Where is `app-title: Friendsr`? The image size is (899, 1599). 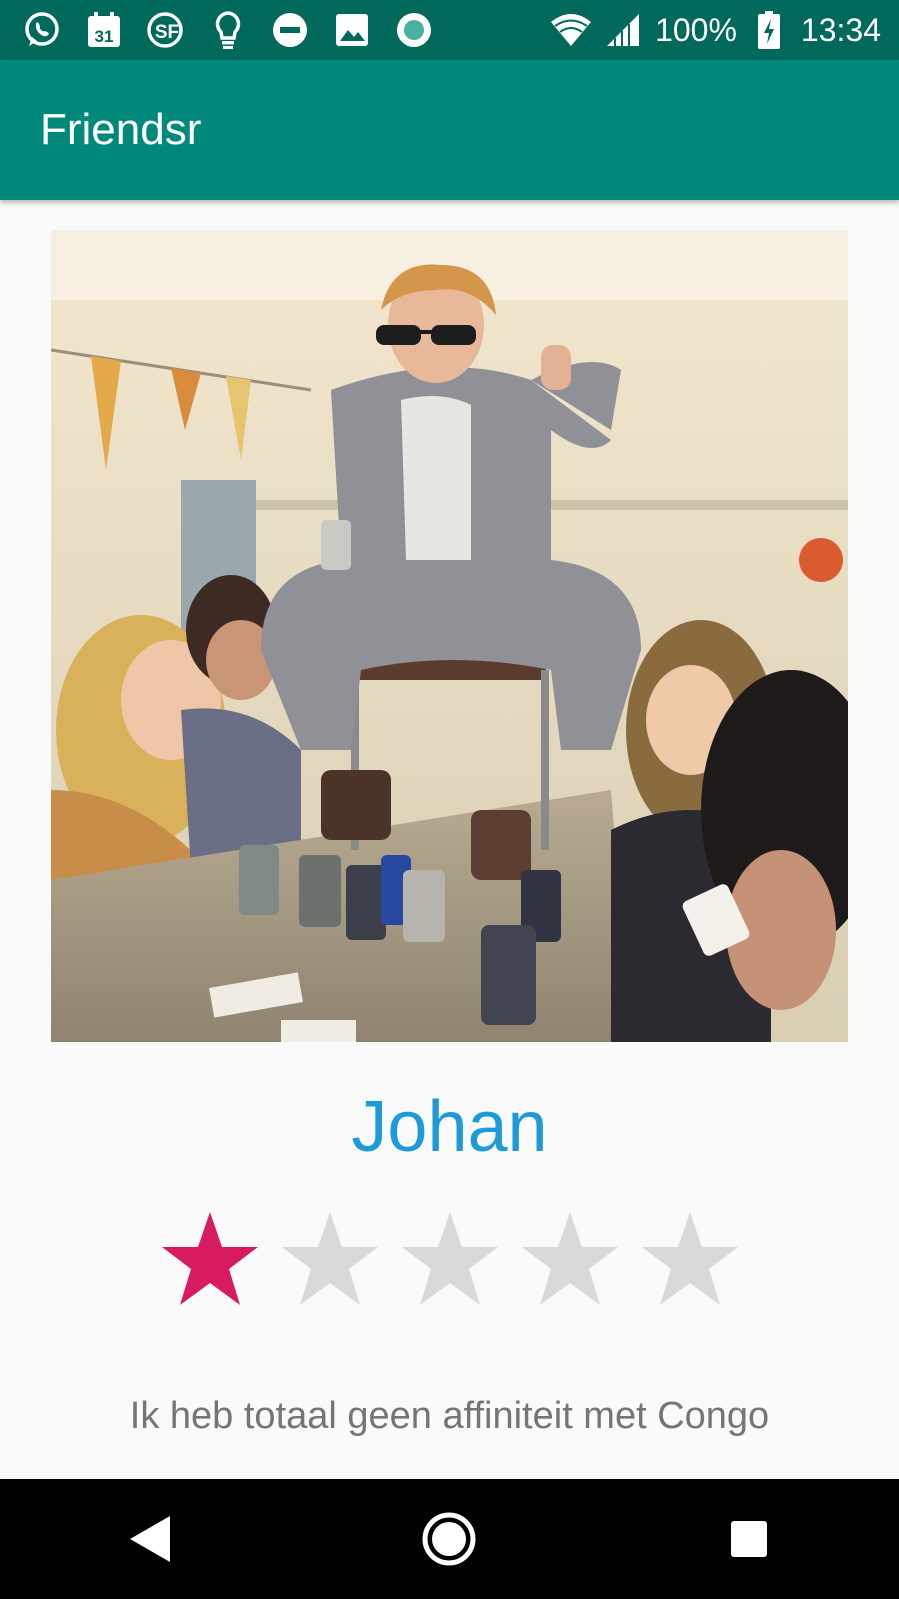 app-title: Friendsr is located at coordinates (121, 129).